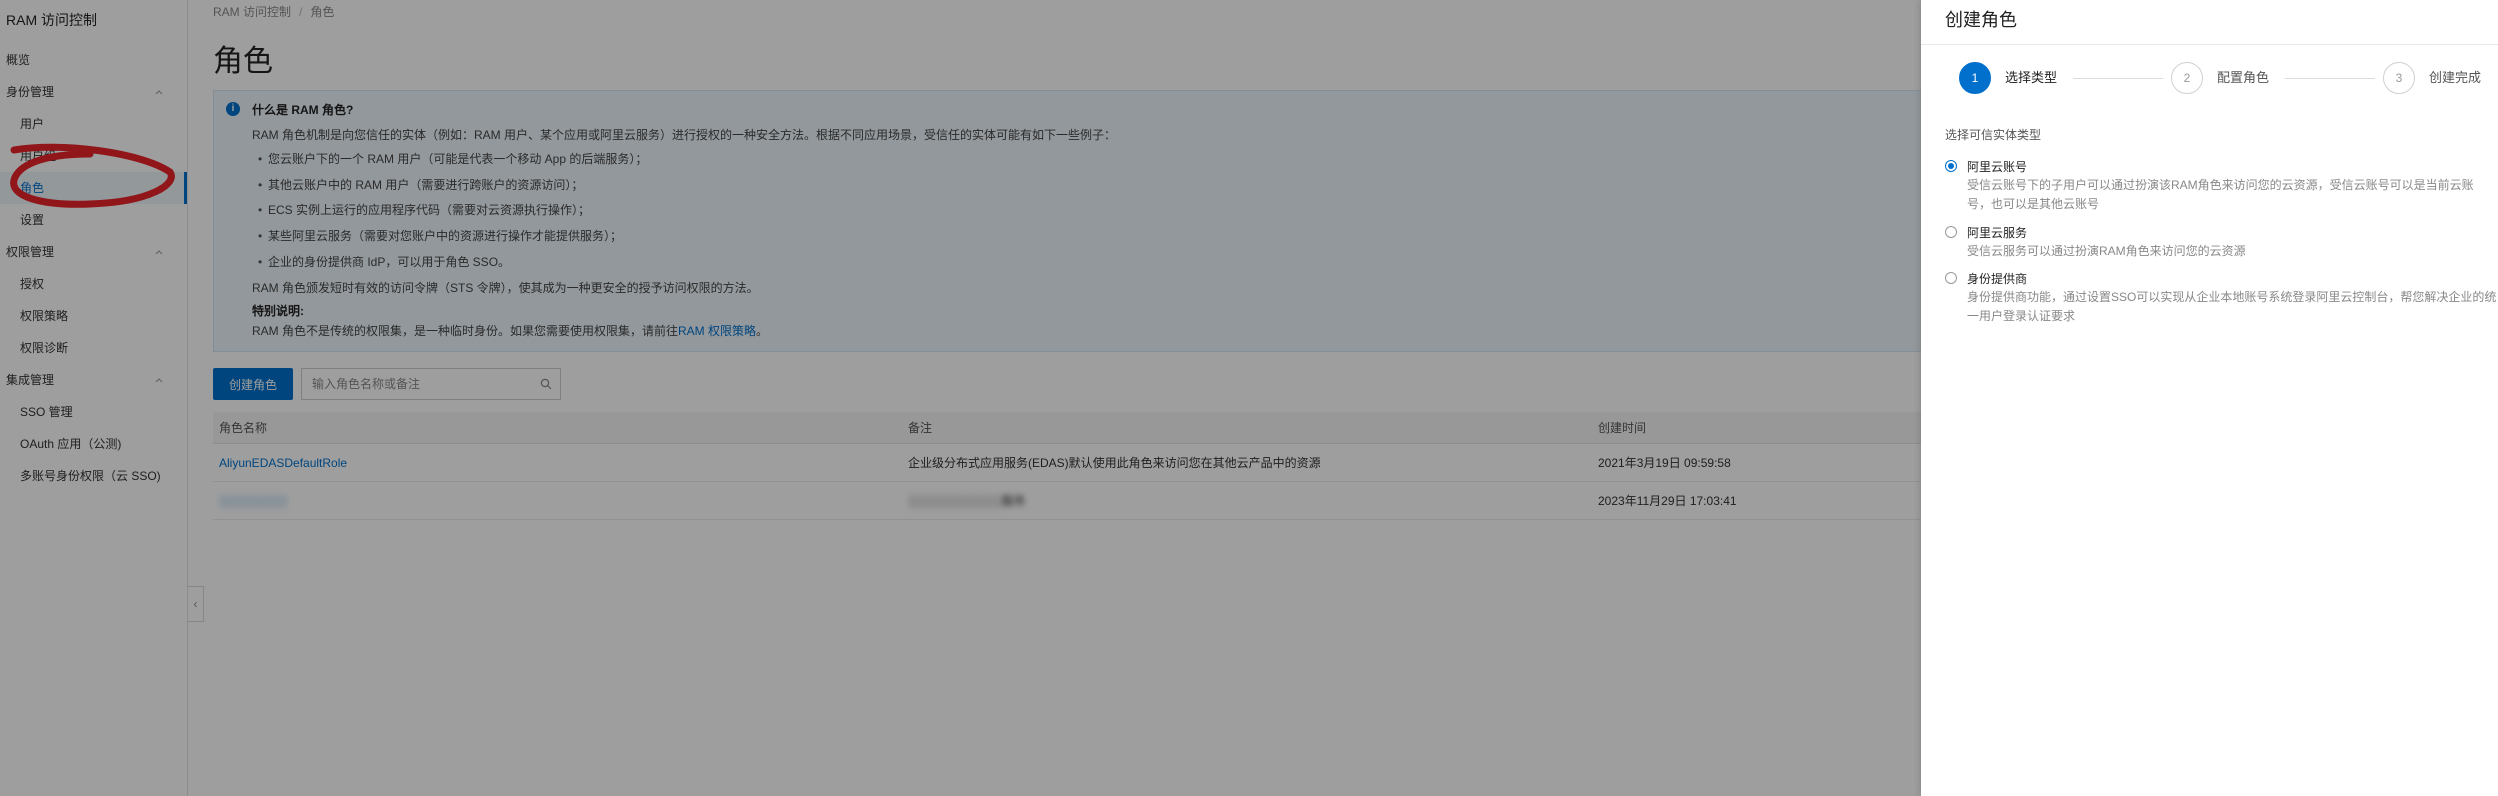 The width and height of the screenshot is (2498, 796). Describe the element at coordinates (1975, 78) in the screenshot. I see `step-number: 1` at that location.